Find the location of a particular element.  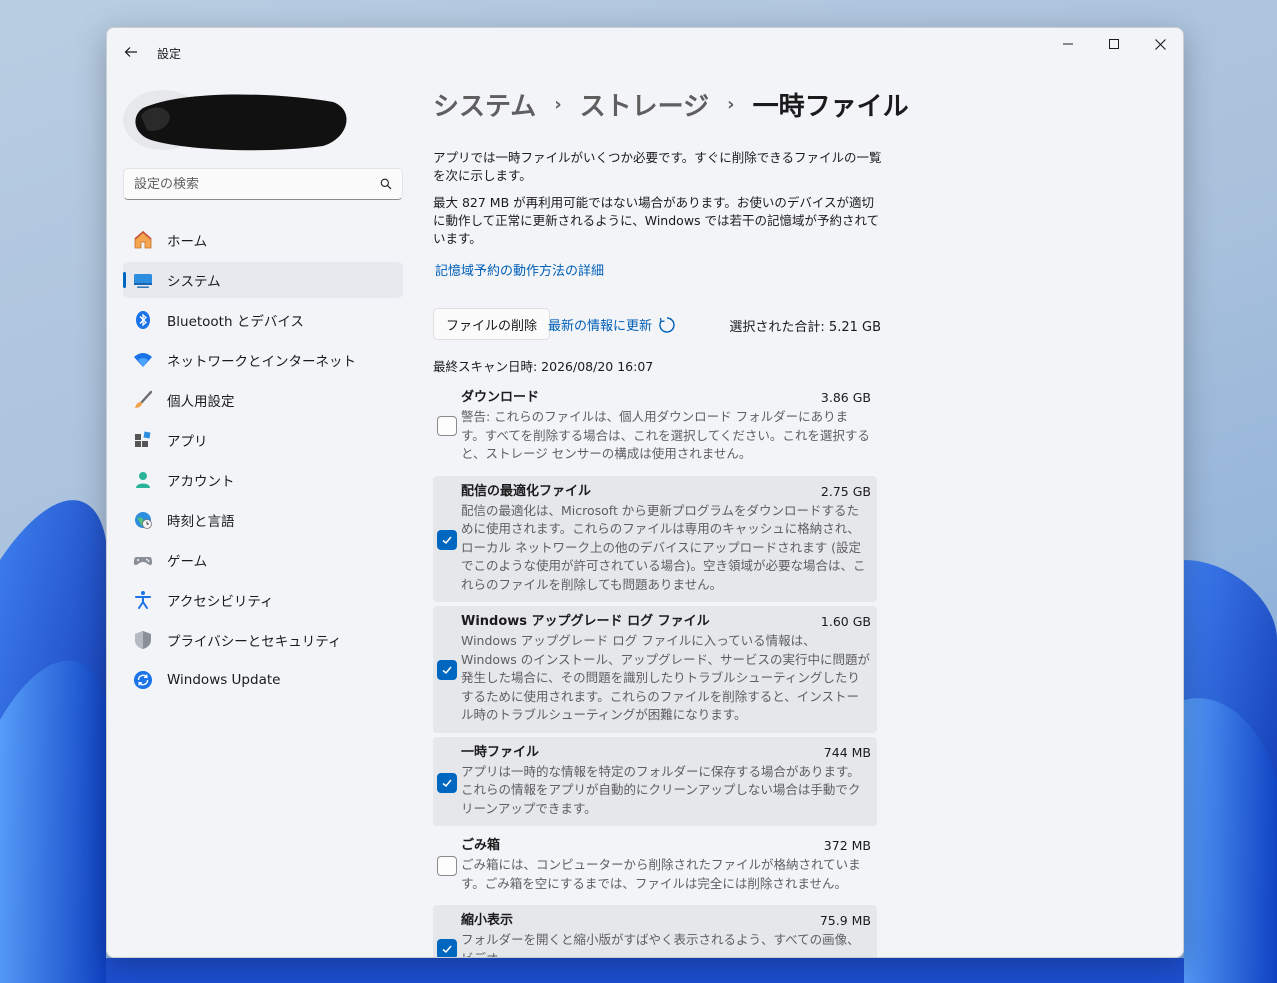

item-size: 75.9 MB is located at coordinates (845, 920).